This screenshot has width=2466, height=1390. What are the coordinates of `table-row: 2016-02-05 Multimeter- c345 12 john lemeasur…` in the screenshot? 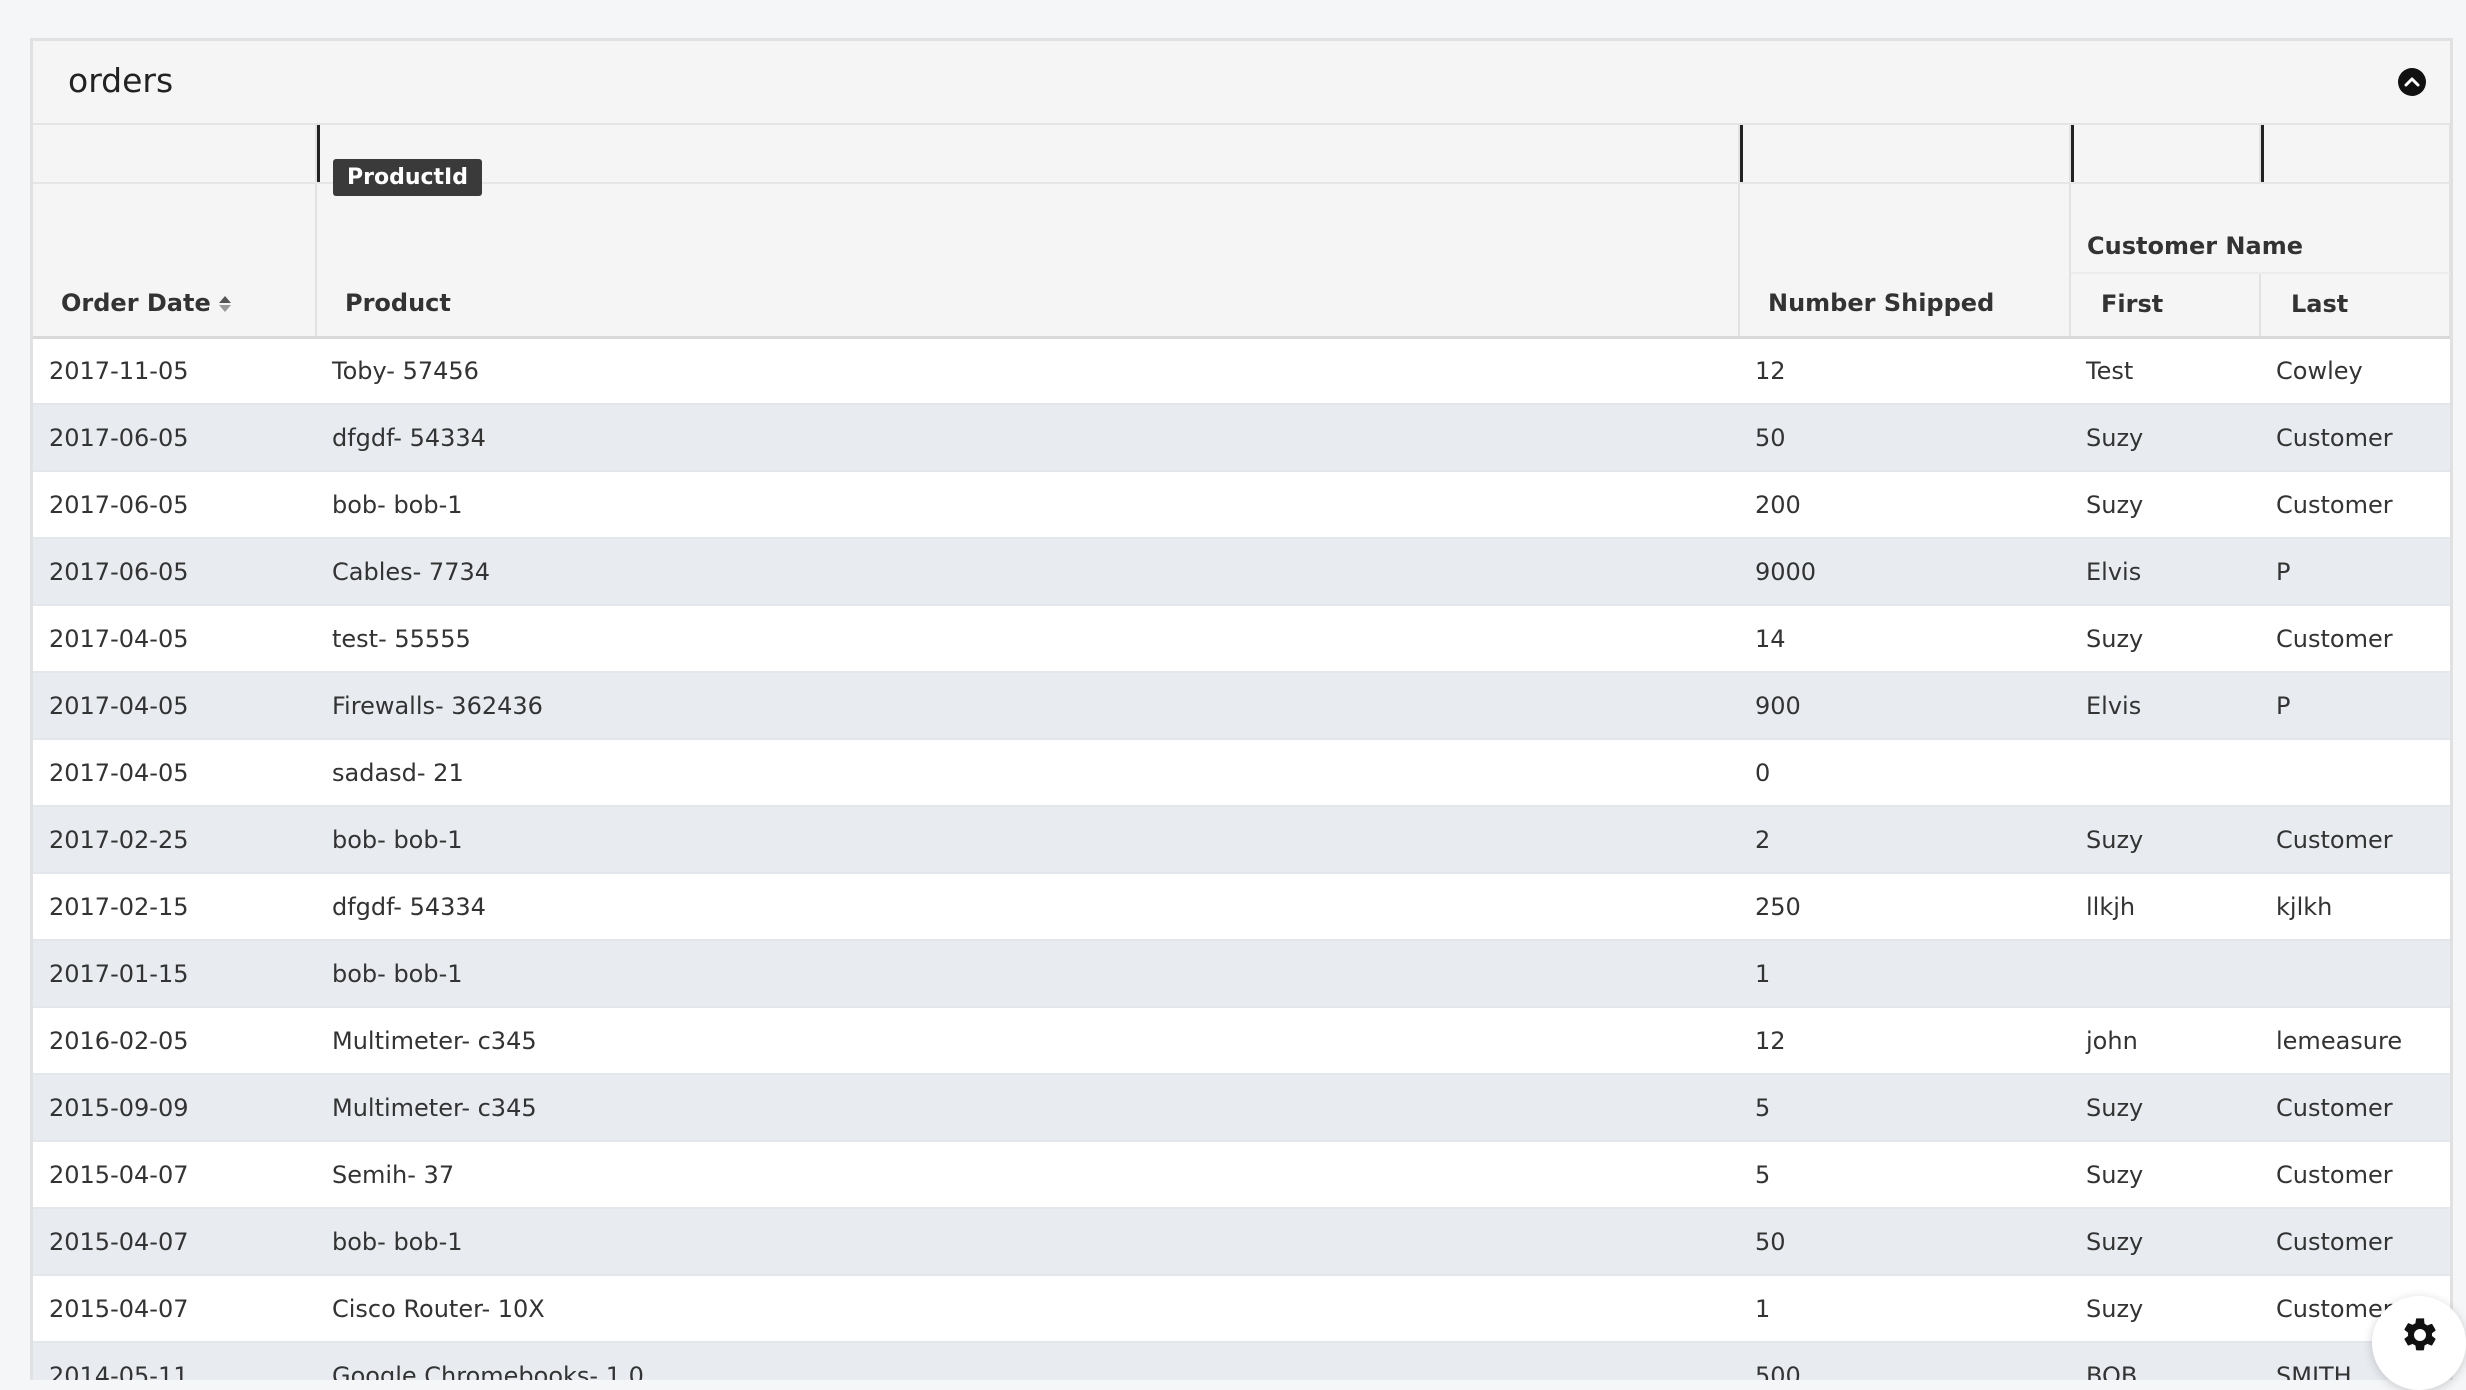 It's located at (1241, 1041).